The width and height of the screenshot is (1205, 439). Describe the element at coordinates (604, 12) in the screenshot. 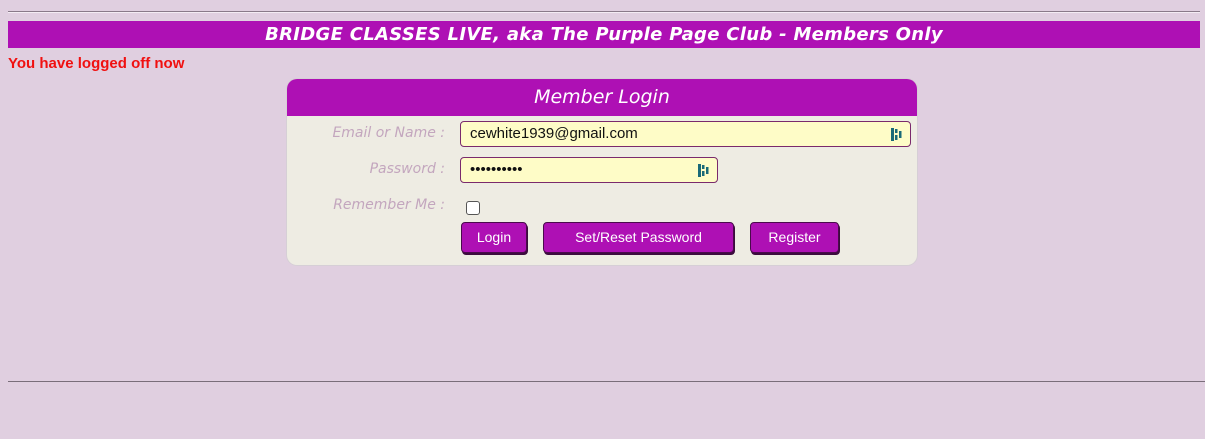

I see `top-divider` at that location.